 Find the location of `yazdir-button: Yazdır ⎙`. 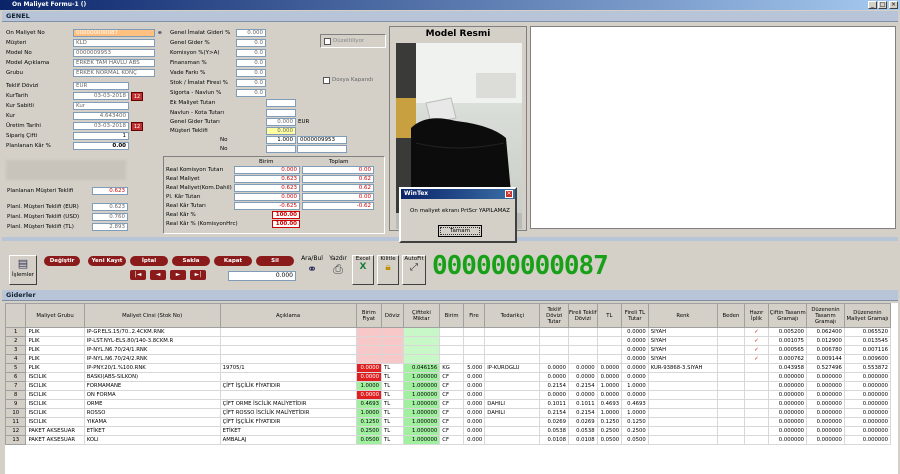

yazdir-button: Yazdır ⎙ is located at coordinates (338, 270).